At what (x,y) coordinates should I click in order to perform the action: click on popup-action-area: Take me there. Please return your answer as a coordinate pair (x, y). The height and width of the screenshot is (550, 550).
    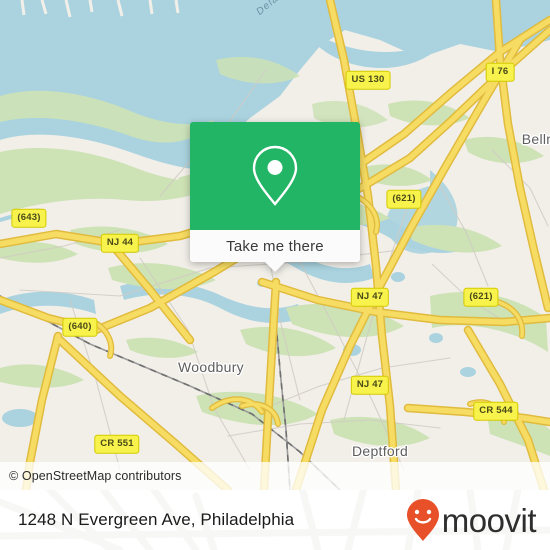
    Looking at the image, I should click on (275, 251).